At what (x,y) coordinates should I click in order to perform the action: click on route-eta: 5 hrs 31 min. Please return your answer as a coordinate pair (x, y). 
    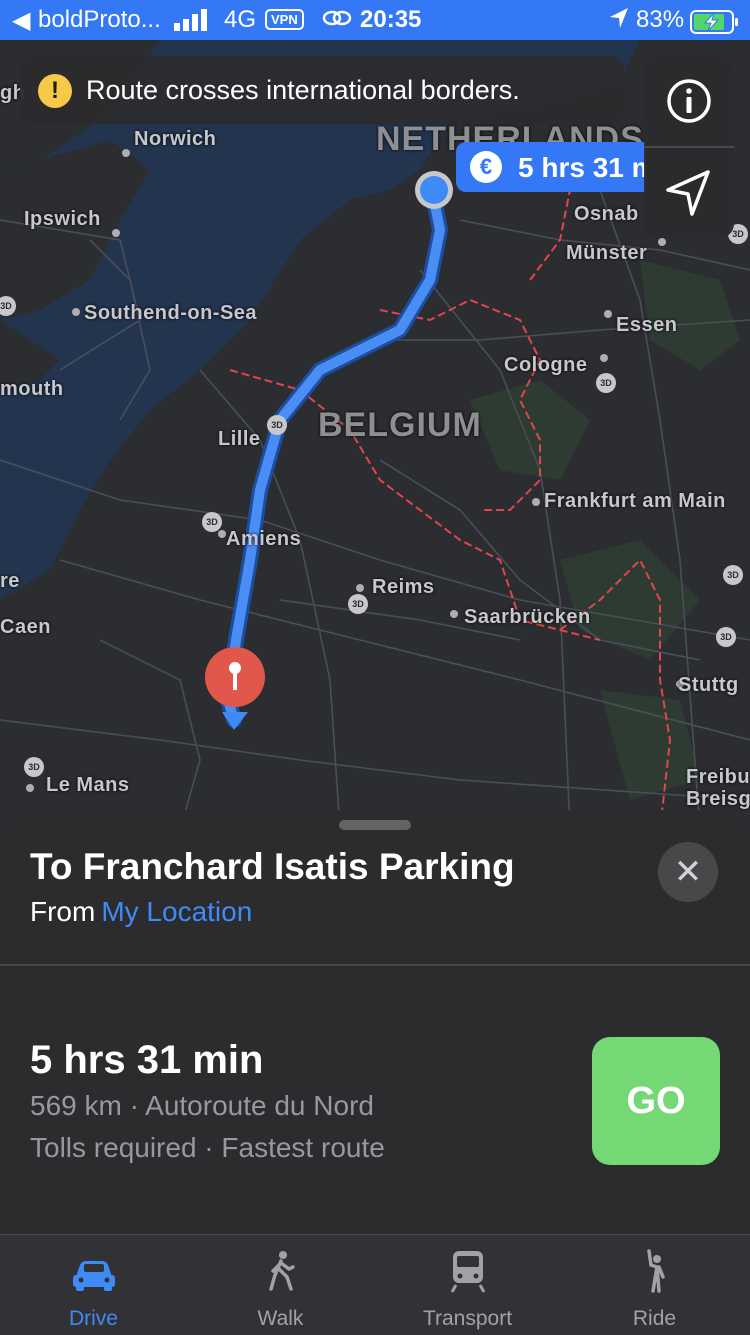
    Looking at the image, I should click on (147, 1060).